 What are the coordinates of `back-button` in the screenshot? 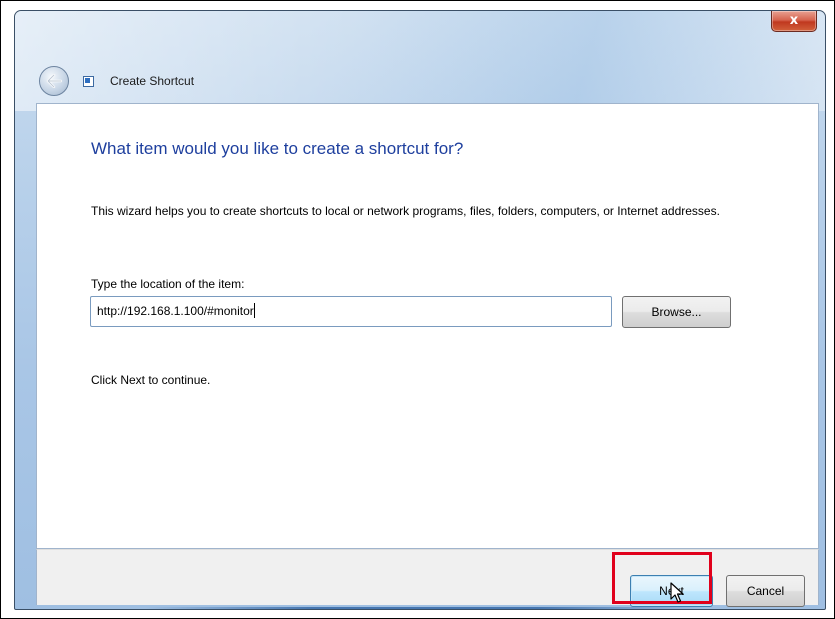 It's located at (54, 81).